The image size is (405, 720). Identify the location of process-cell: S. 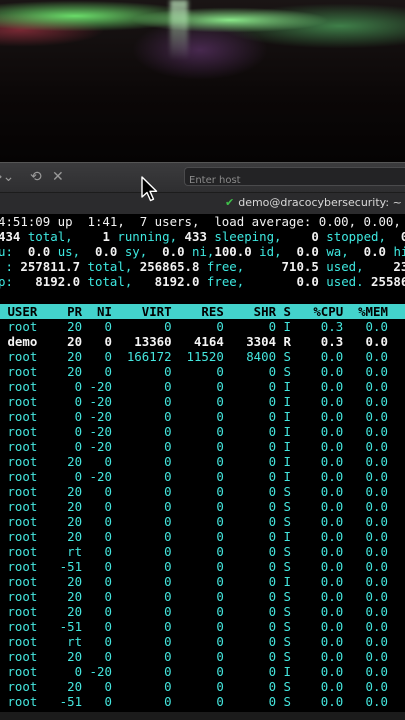
(283, 506).